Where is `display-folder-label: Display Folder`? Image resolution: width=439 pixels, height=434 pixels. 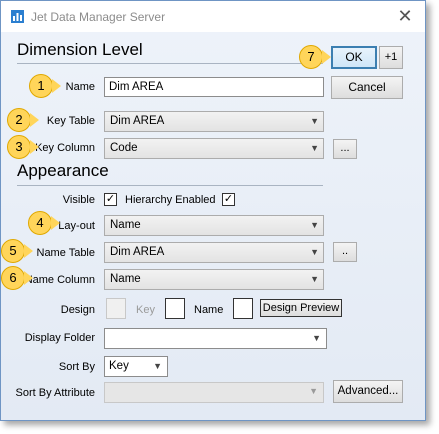
display-folder-label: Display Folder is located at coordinates (59, 338).